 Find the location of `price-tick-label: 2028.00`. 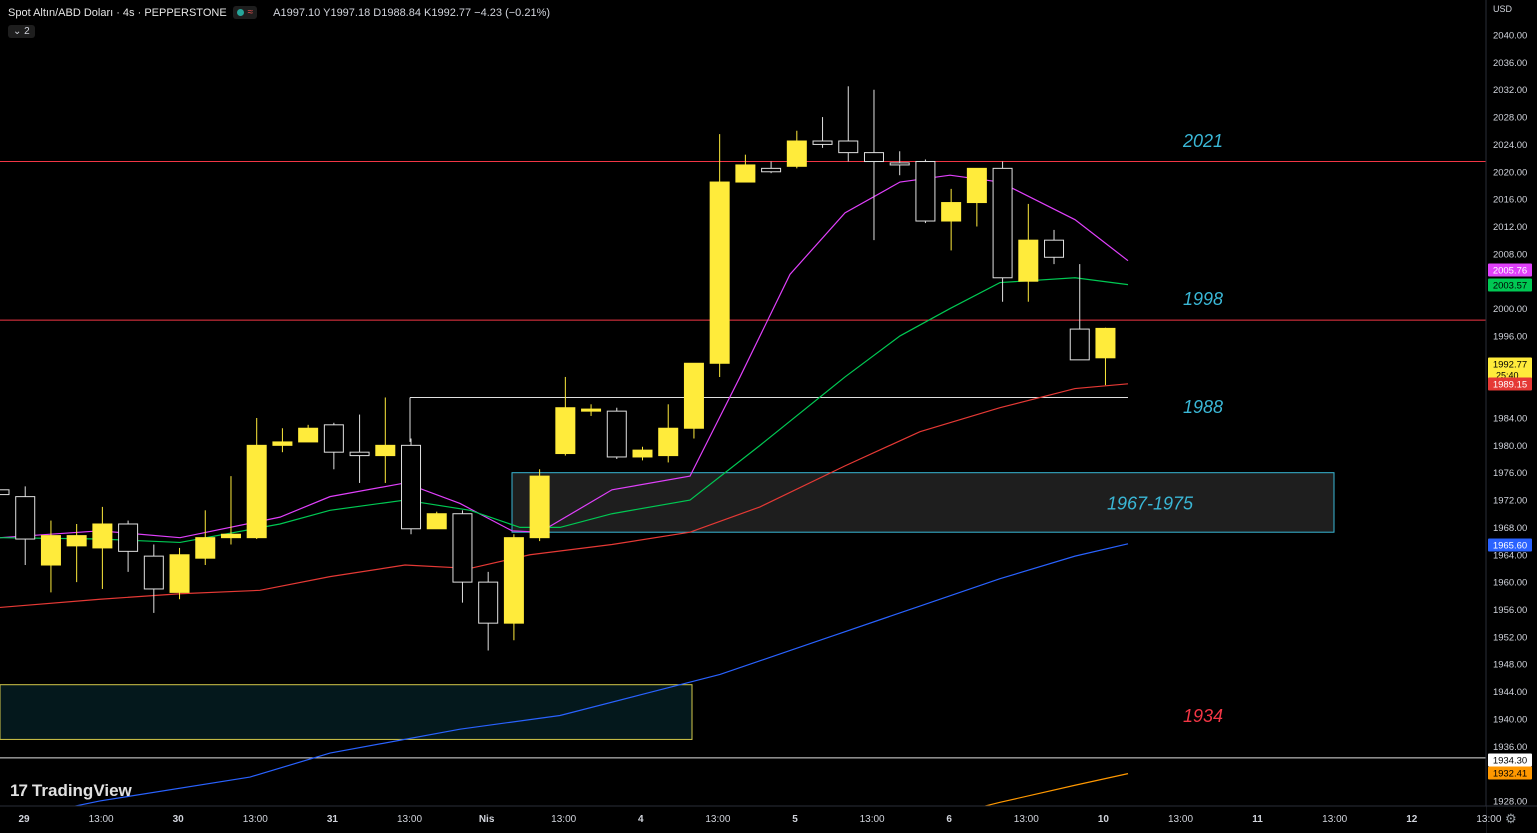

price-tick-label: 2028.00 is located at coordinates (1510, 118).